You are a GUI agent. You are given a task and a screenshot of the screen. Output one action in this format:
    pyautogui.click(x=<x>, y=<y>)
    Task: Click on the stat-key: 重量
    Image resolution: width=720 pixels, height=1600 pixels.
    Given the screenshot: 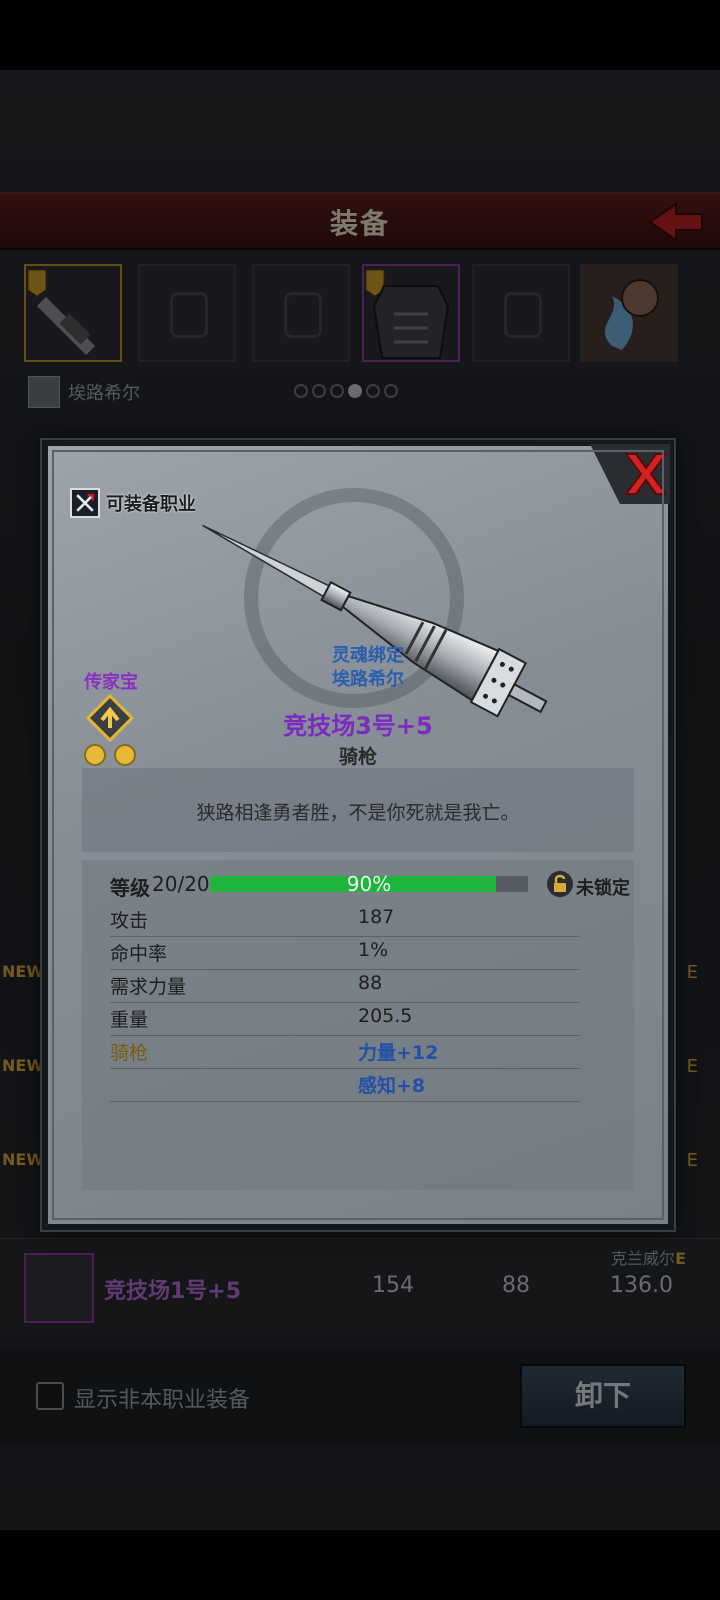 What is the action you would take?
    pyautogui.click(x=129, y=1020)
    